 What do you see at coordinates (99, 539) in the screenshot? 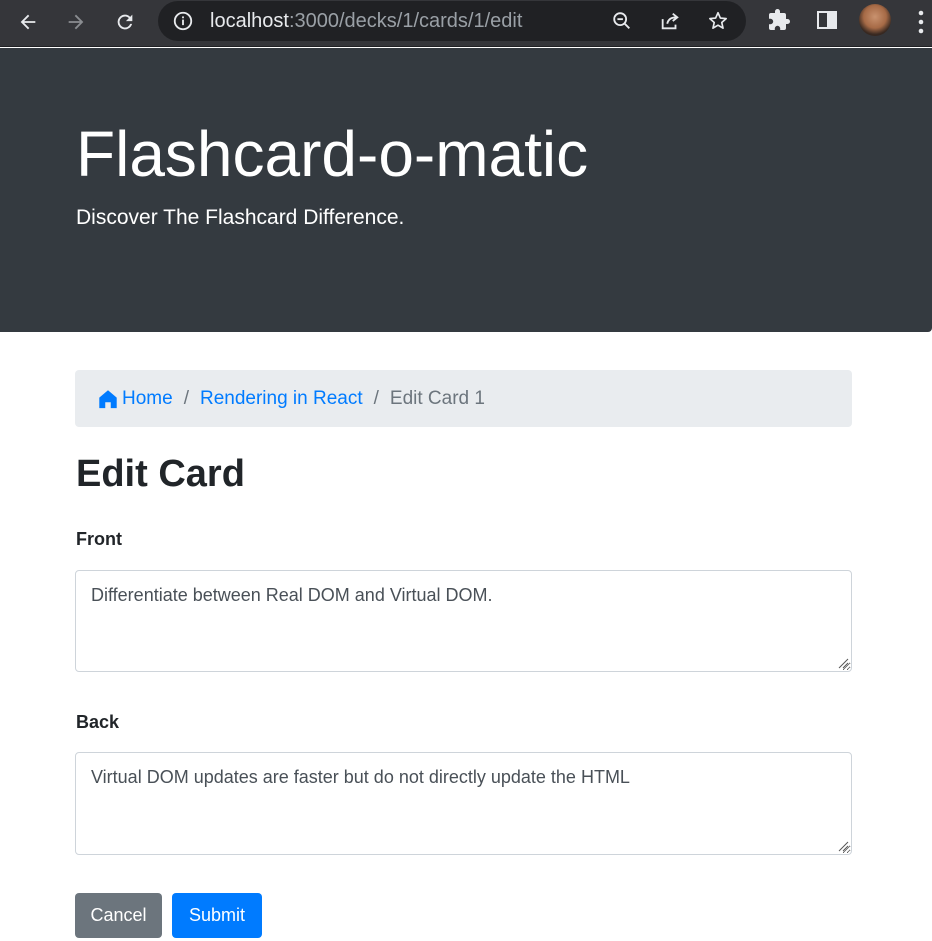
I see `front-label: Front` at bounding box center [99, 539].